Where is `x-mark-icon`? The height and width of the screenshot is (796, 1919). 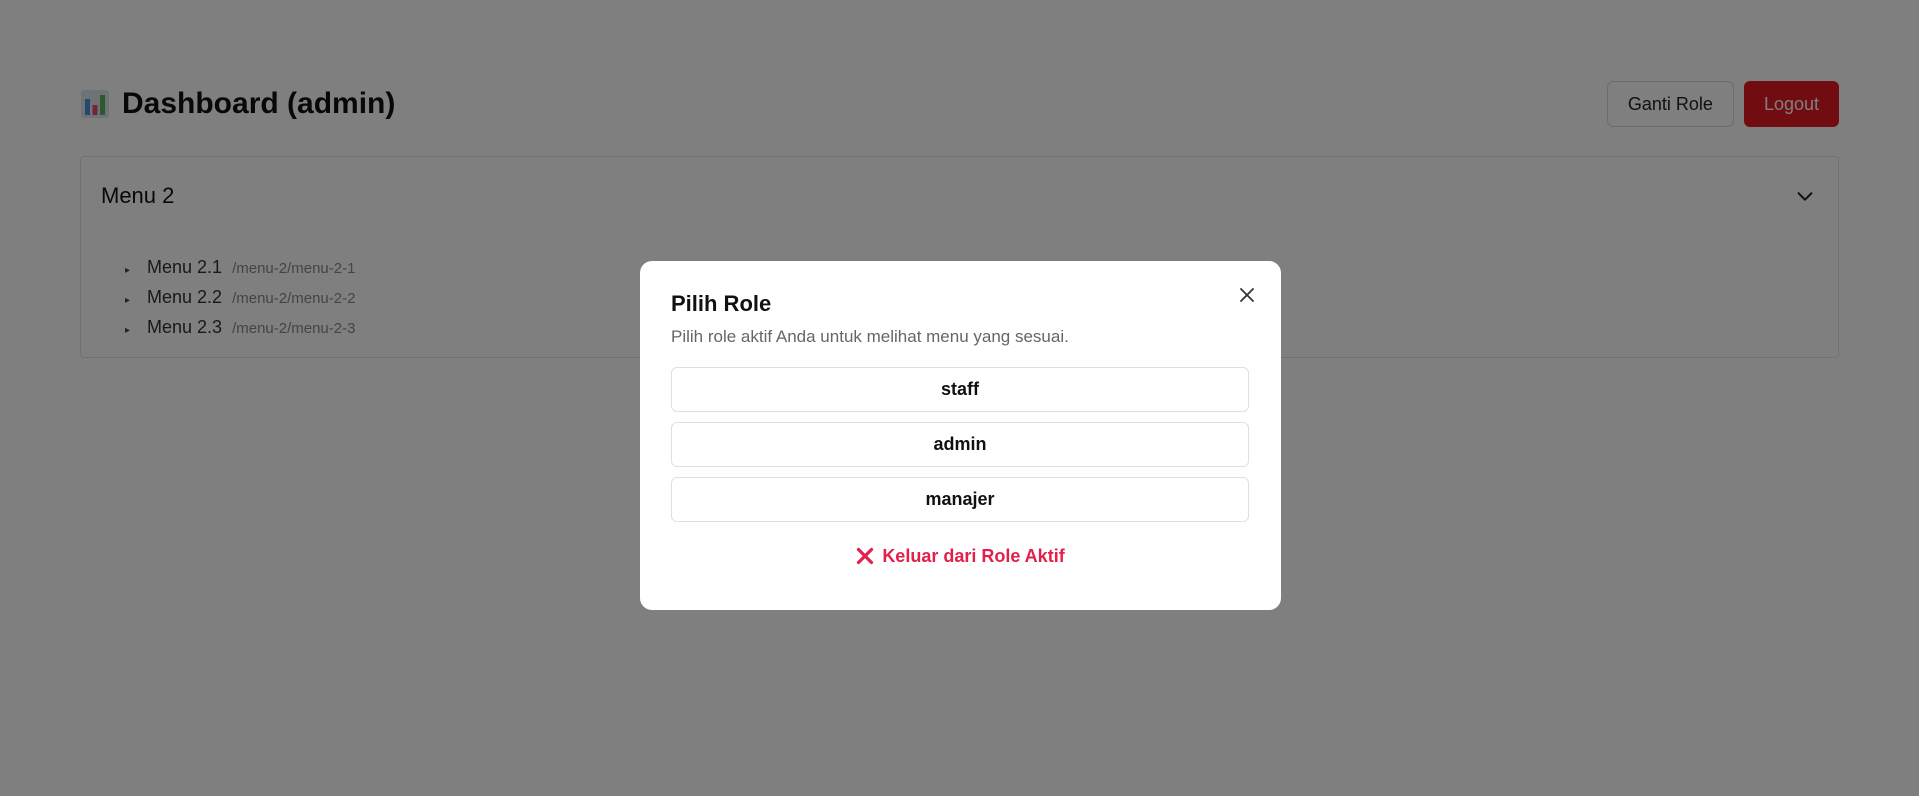 x-mark-icon is located at coordinates (865, 556).